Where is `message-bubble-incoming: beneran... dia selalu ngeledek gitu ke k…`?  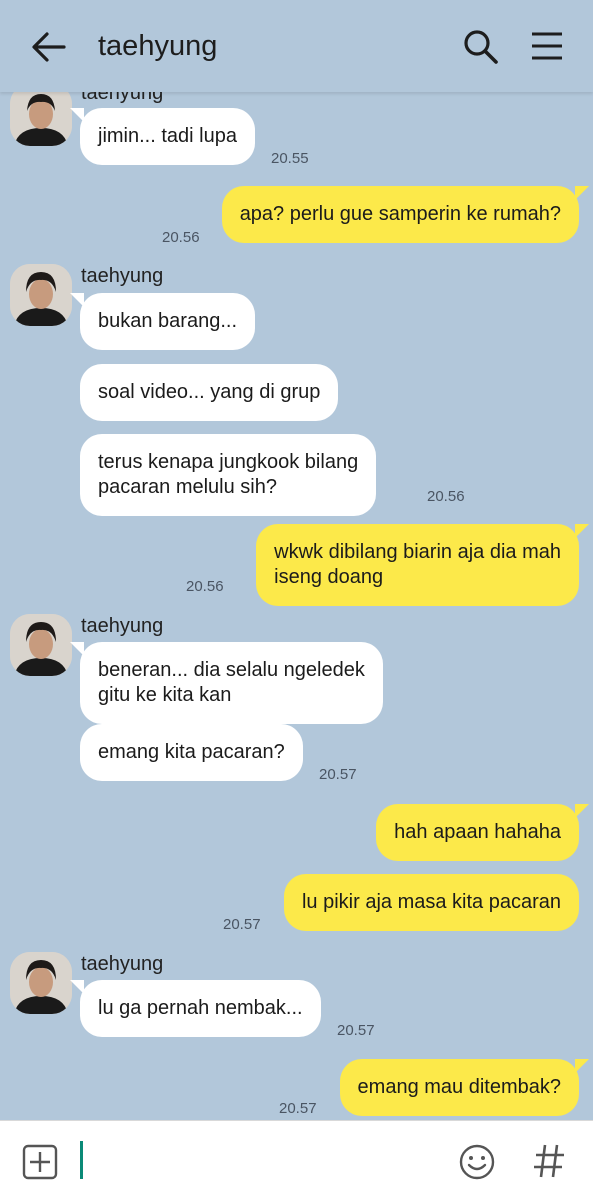 message-bubble-incoming: beneran... dia selalu ngeledek gitu ke k… is located at coordinates (226, 683).